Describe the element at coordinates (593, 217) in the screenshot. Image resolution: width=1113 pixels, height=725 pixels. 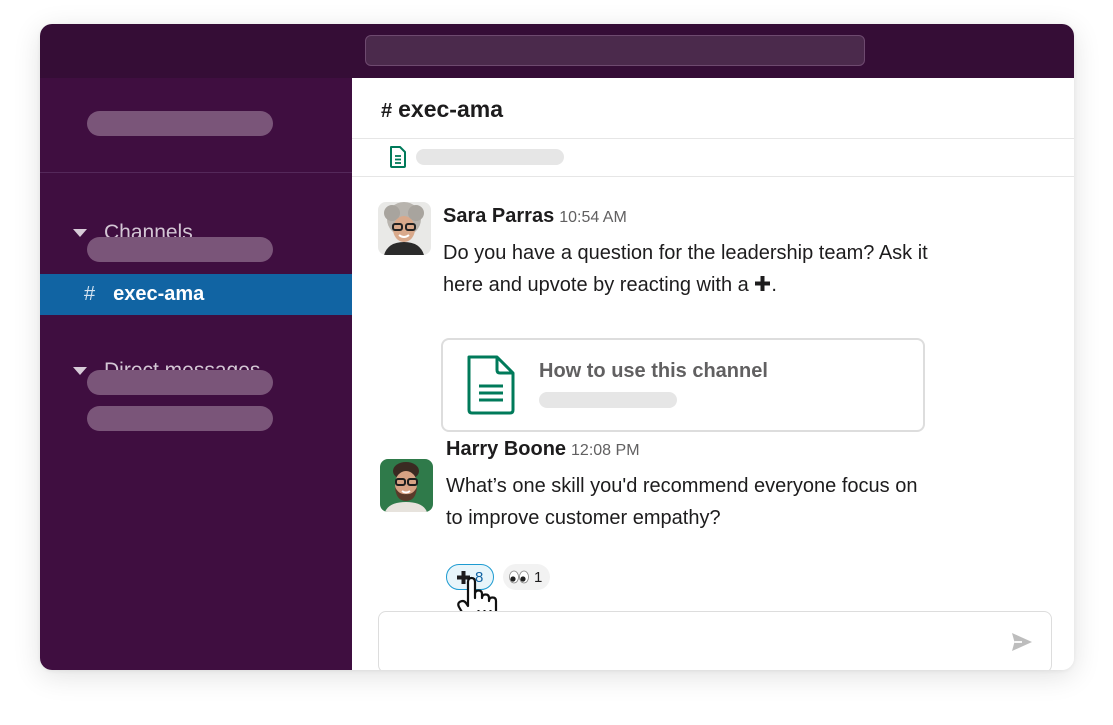
I see `message-timestamp: 10:54 AM` at that location.